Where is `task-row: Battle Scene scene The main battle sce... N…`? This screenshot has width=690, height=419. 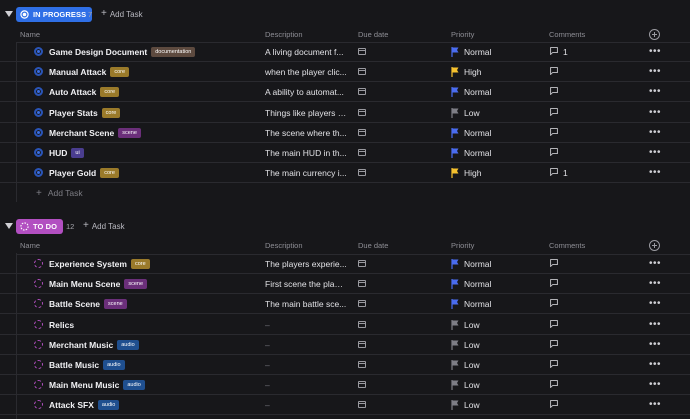 task-row: Battle Scene scene The main battle sce... N… is located at coordinates (345, 304).